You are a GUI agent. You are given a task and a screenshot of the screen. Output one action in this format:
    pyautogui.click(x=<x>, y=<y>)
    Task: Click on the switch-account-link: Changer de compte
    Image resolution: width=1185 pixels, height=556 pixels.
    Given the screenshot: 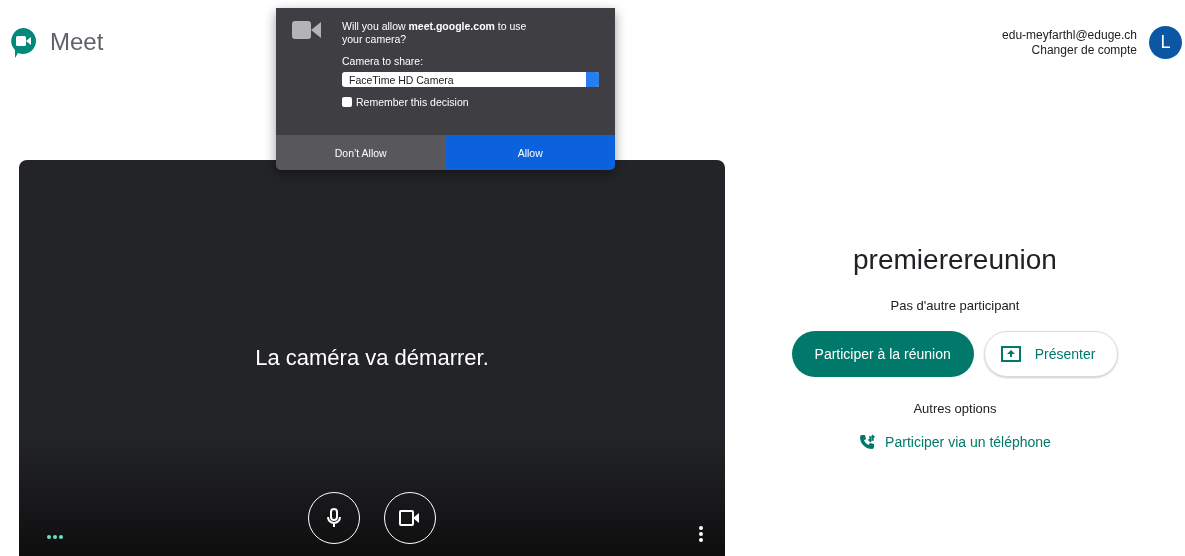 What is the action you would take?
    pyautogui.click(x=1084, y=50)
    